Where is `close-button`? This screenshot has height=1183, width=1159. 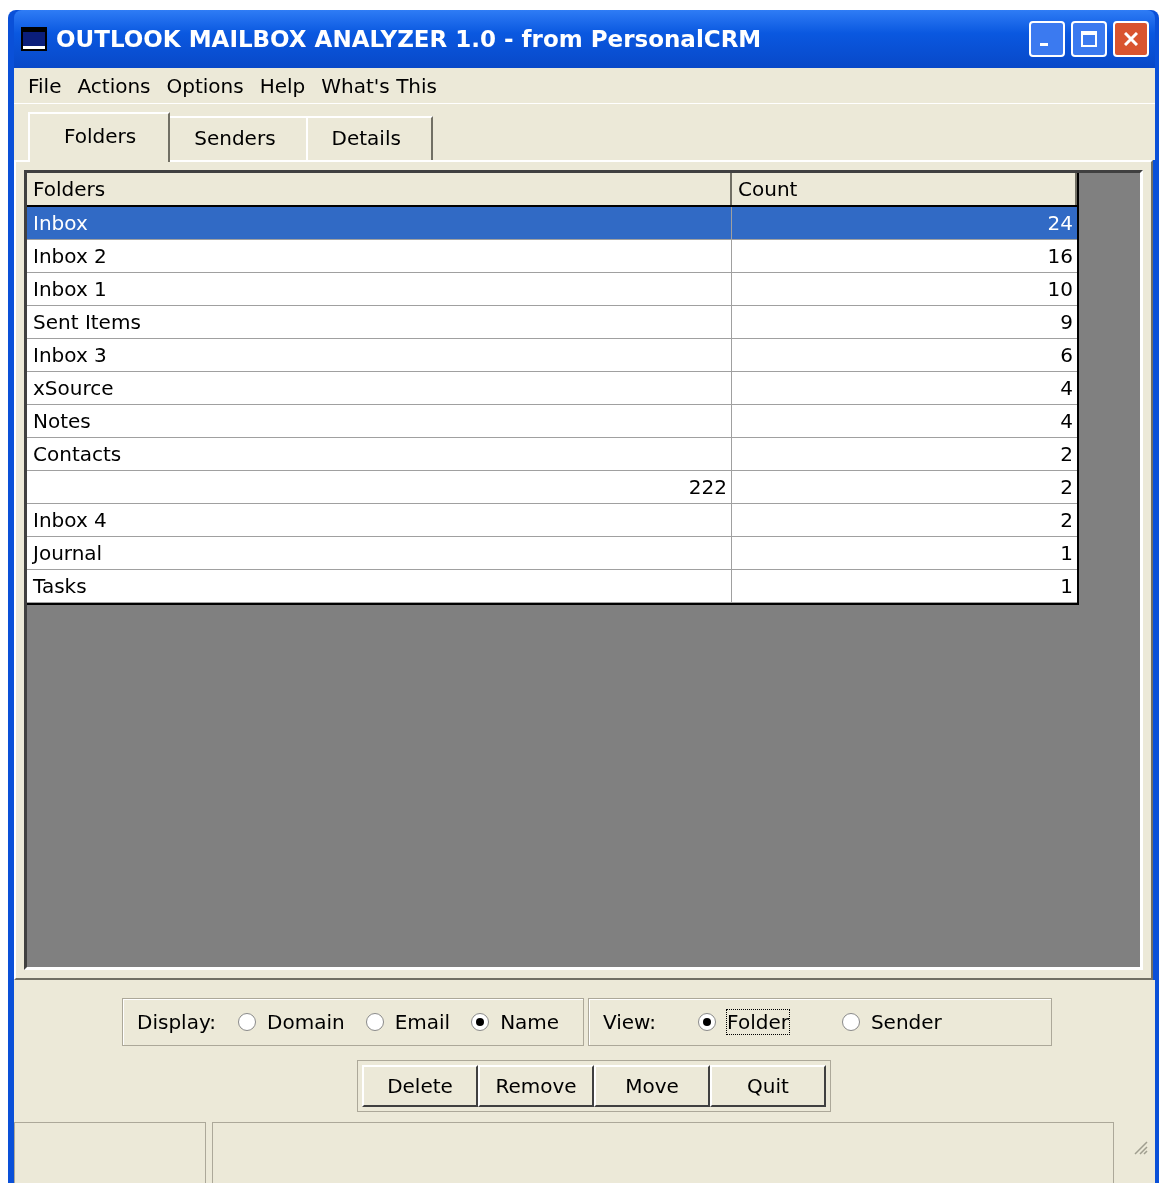 close-button is located at coordinates (1131, 39).